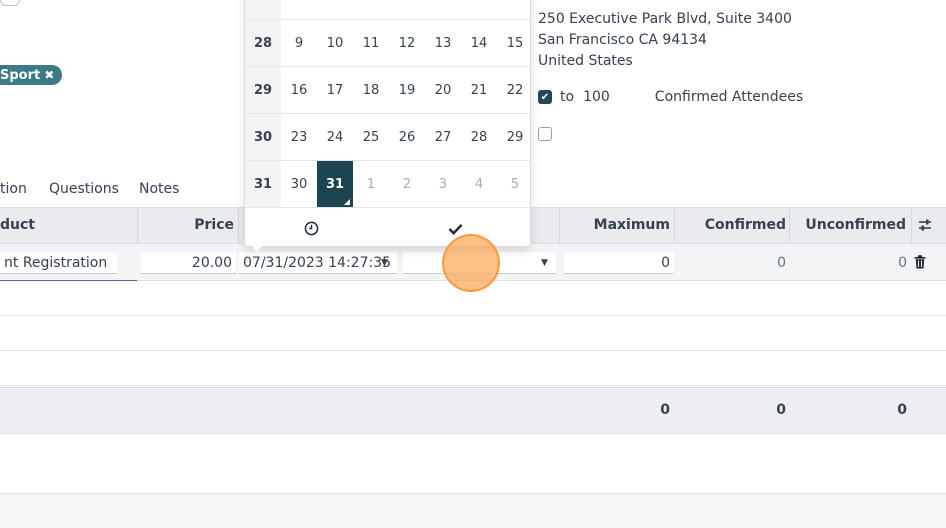  I want to click on calendar-week-row: 29 16 17 18 19 20 21 22, so click(388, 89).